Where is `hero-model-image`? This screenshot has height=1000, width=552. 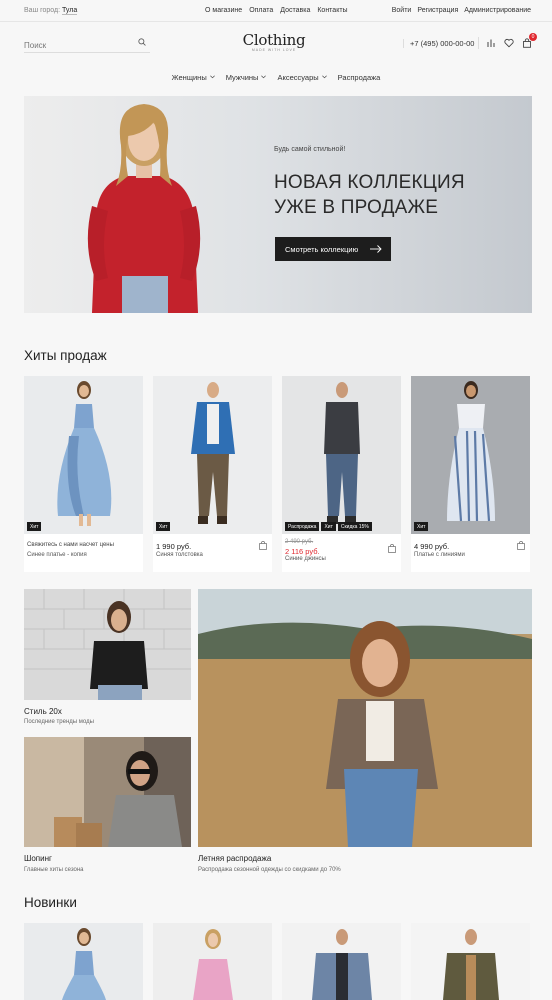
hero-model-image is located at coordinates (144, 208).